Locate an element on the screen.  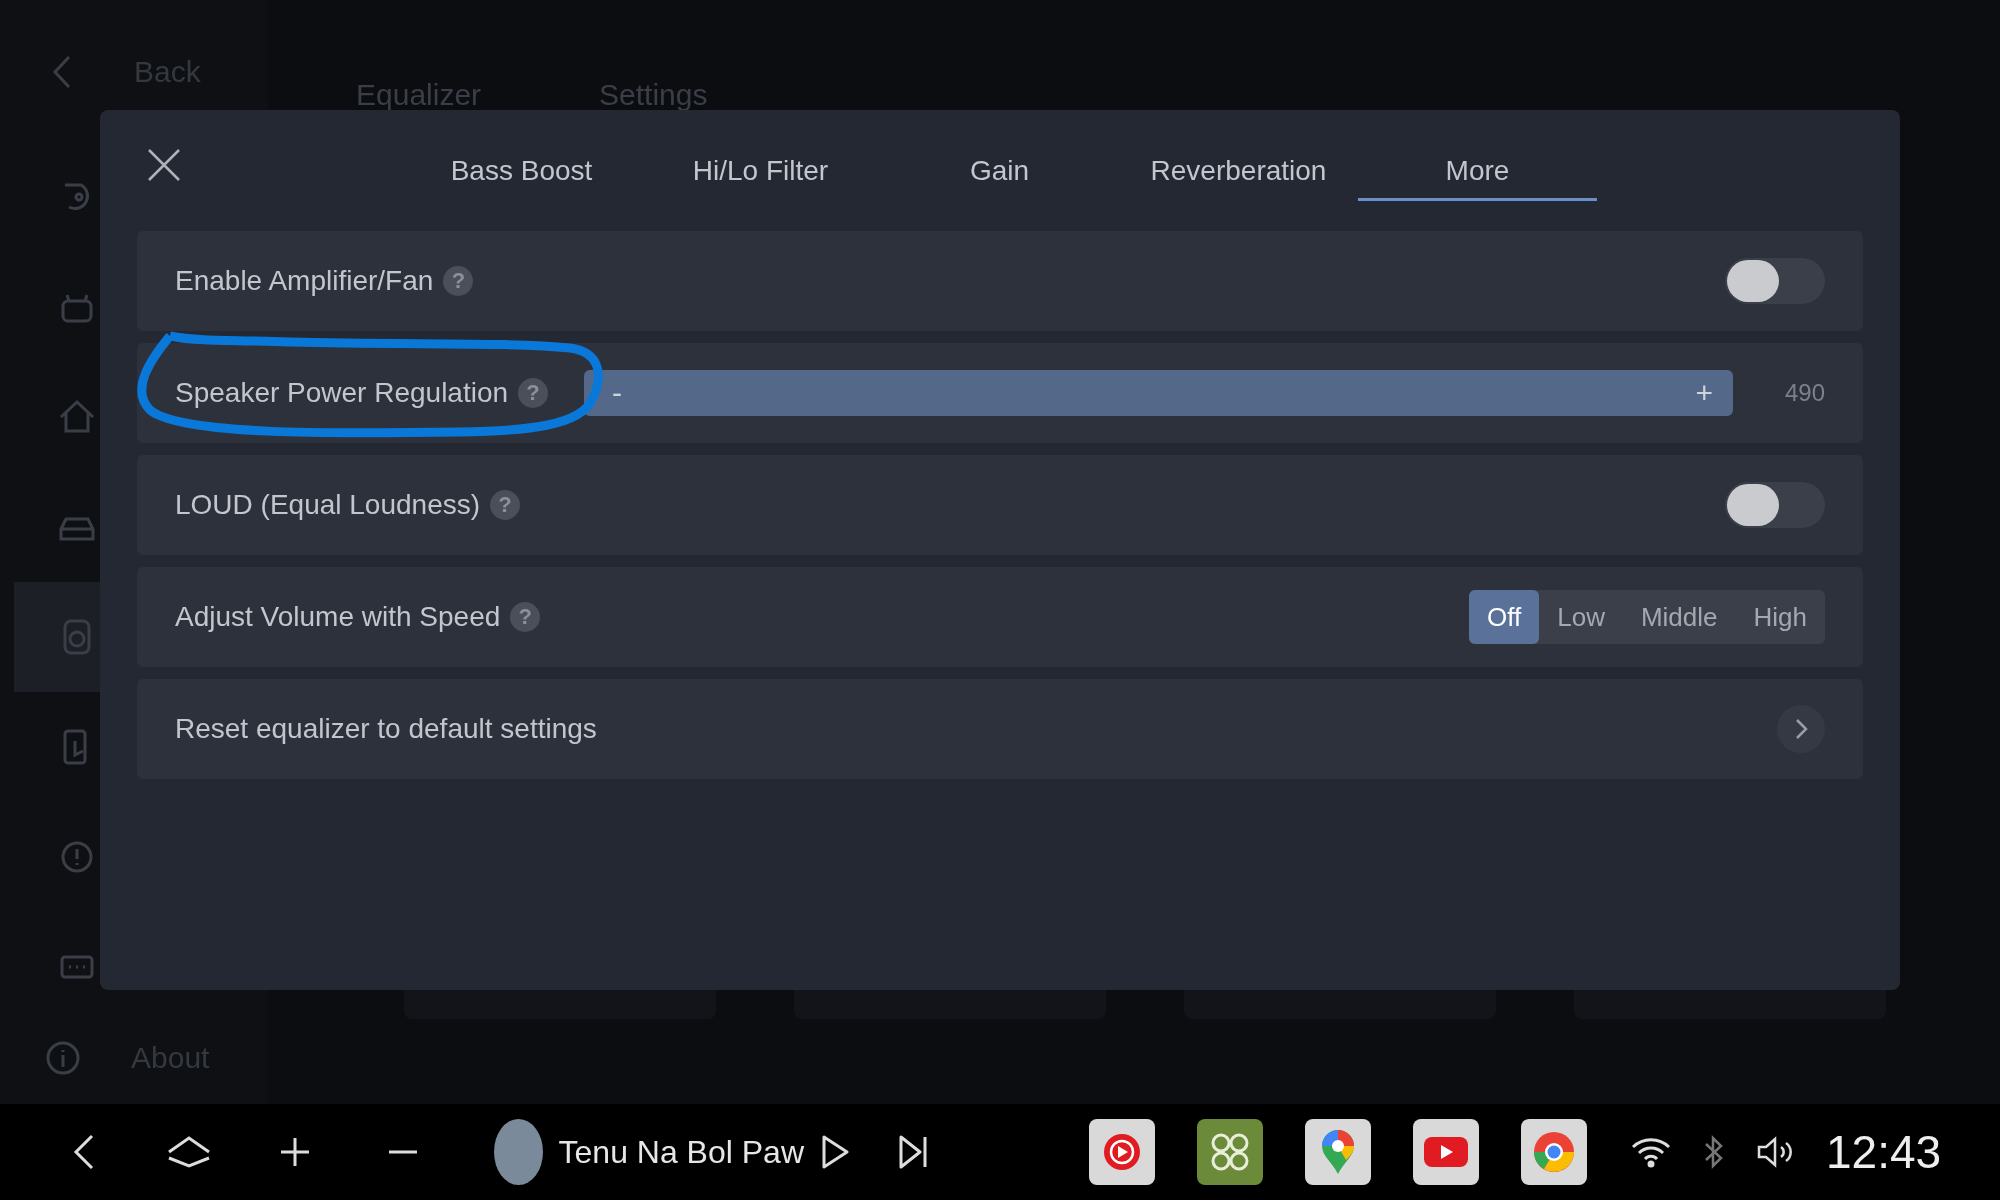
setting-label: Enable Amplifier/Fan is located at coordinates (304, 281).